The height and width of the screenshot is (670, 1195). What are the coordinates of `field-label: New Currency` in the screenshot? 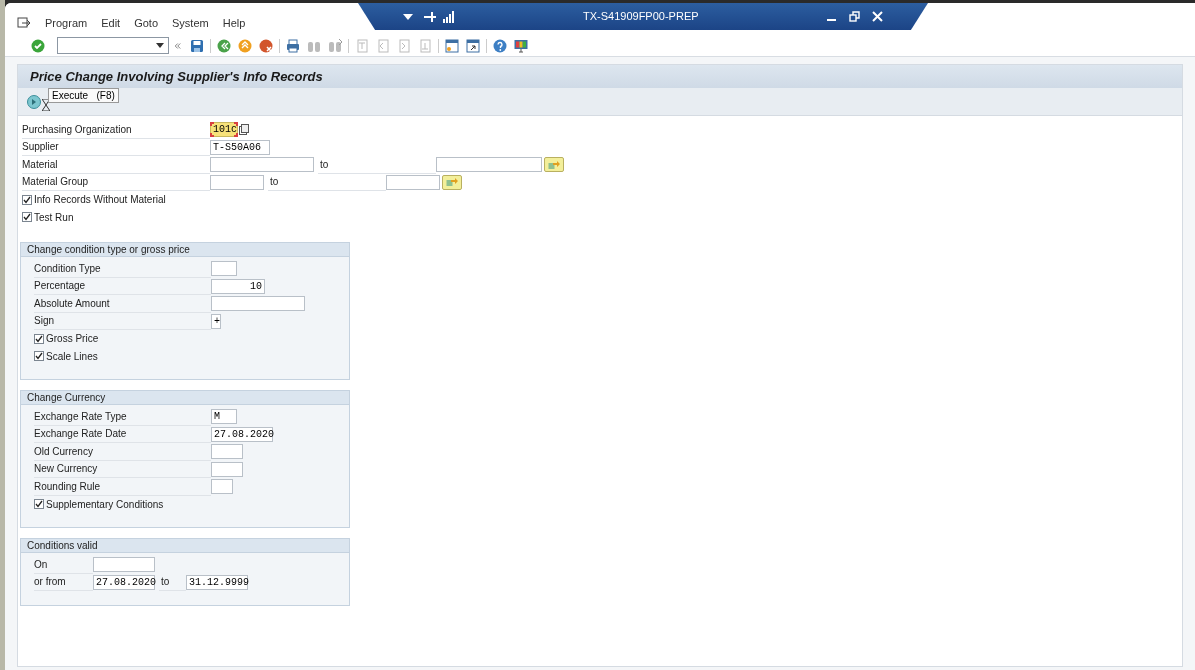 It's located at (66, 469).